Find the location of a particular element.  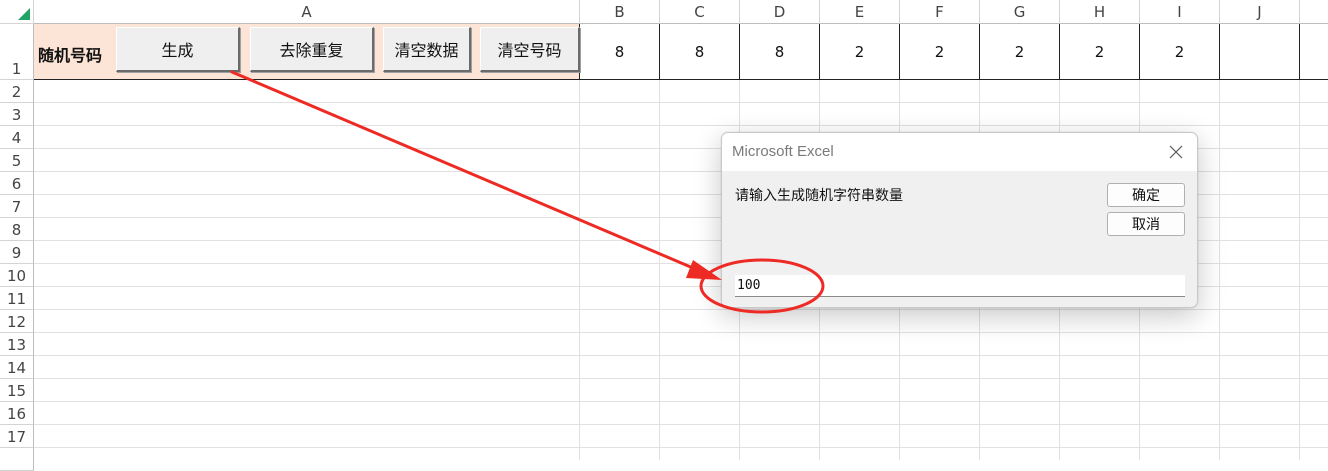

row-header-5: 5 is located at coordinates (17, 160).